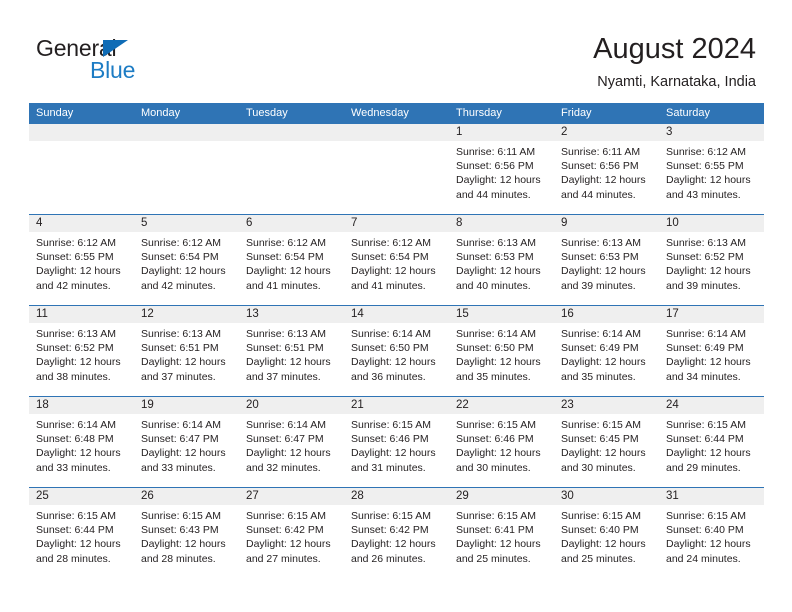 This screenshot has width=792, height=612. I want to click on daylight-text-line2: and 35 minutes., so click(493, 376).